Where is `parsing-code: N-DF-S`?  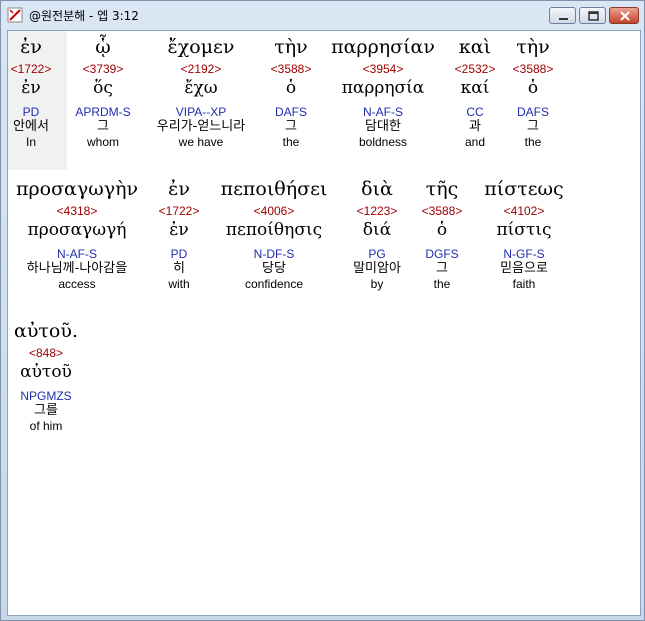
parsing-code: N-DF-S is located at coordinates (274, 254).